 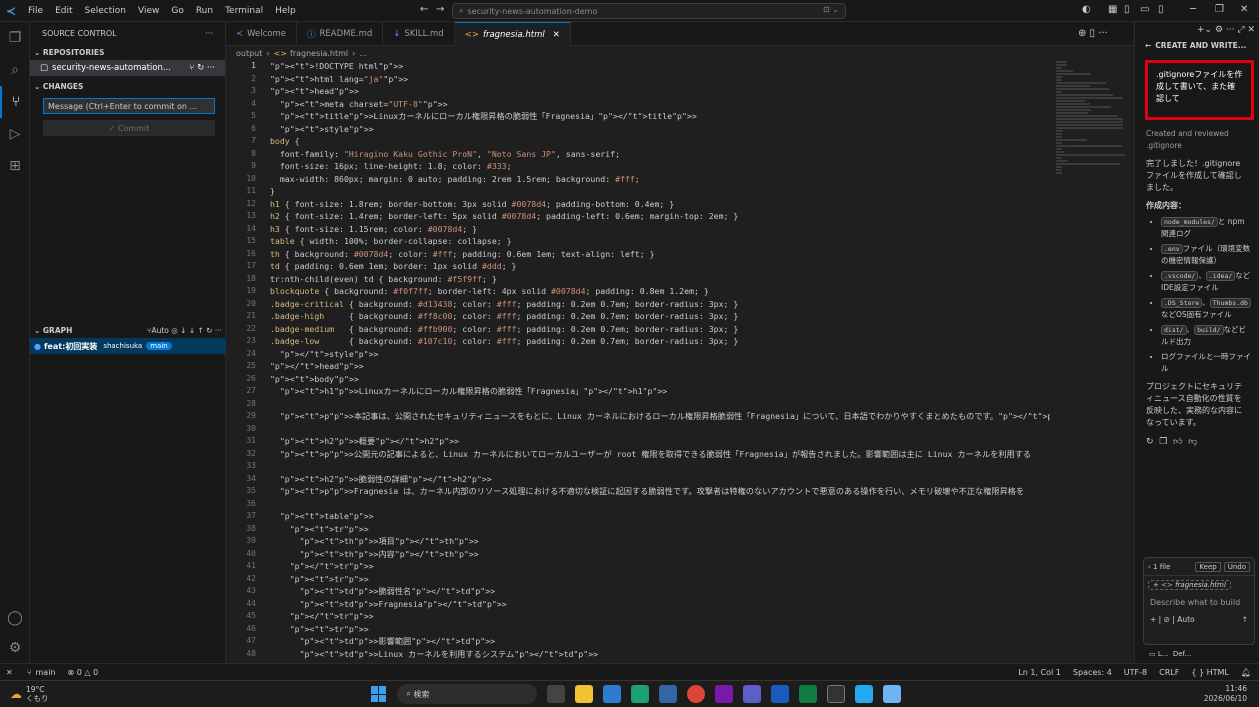 What do you see at coordinates (419, 34) in the screenshot?
I see `tab-skill-md: ↓ SKILL.md` at bounding box center [419, 34].